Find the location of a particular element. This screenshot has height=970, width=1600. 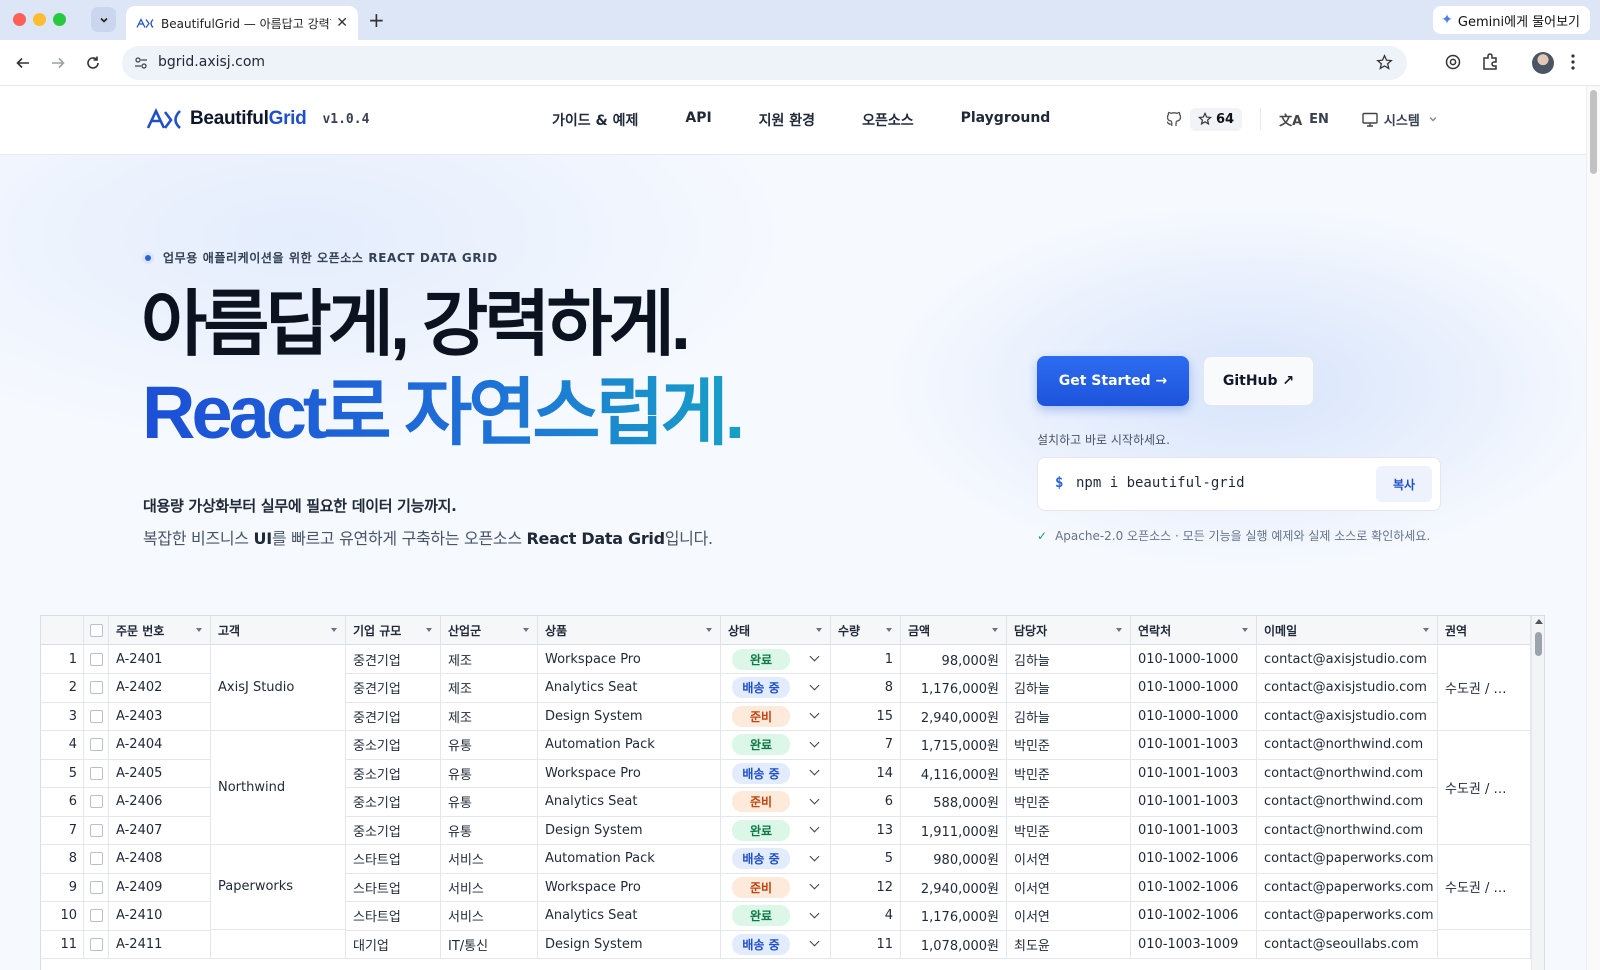

nav-support: 지원 환경 is located at coordinates (787, 120).